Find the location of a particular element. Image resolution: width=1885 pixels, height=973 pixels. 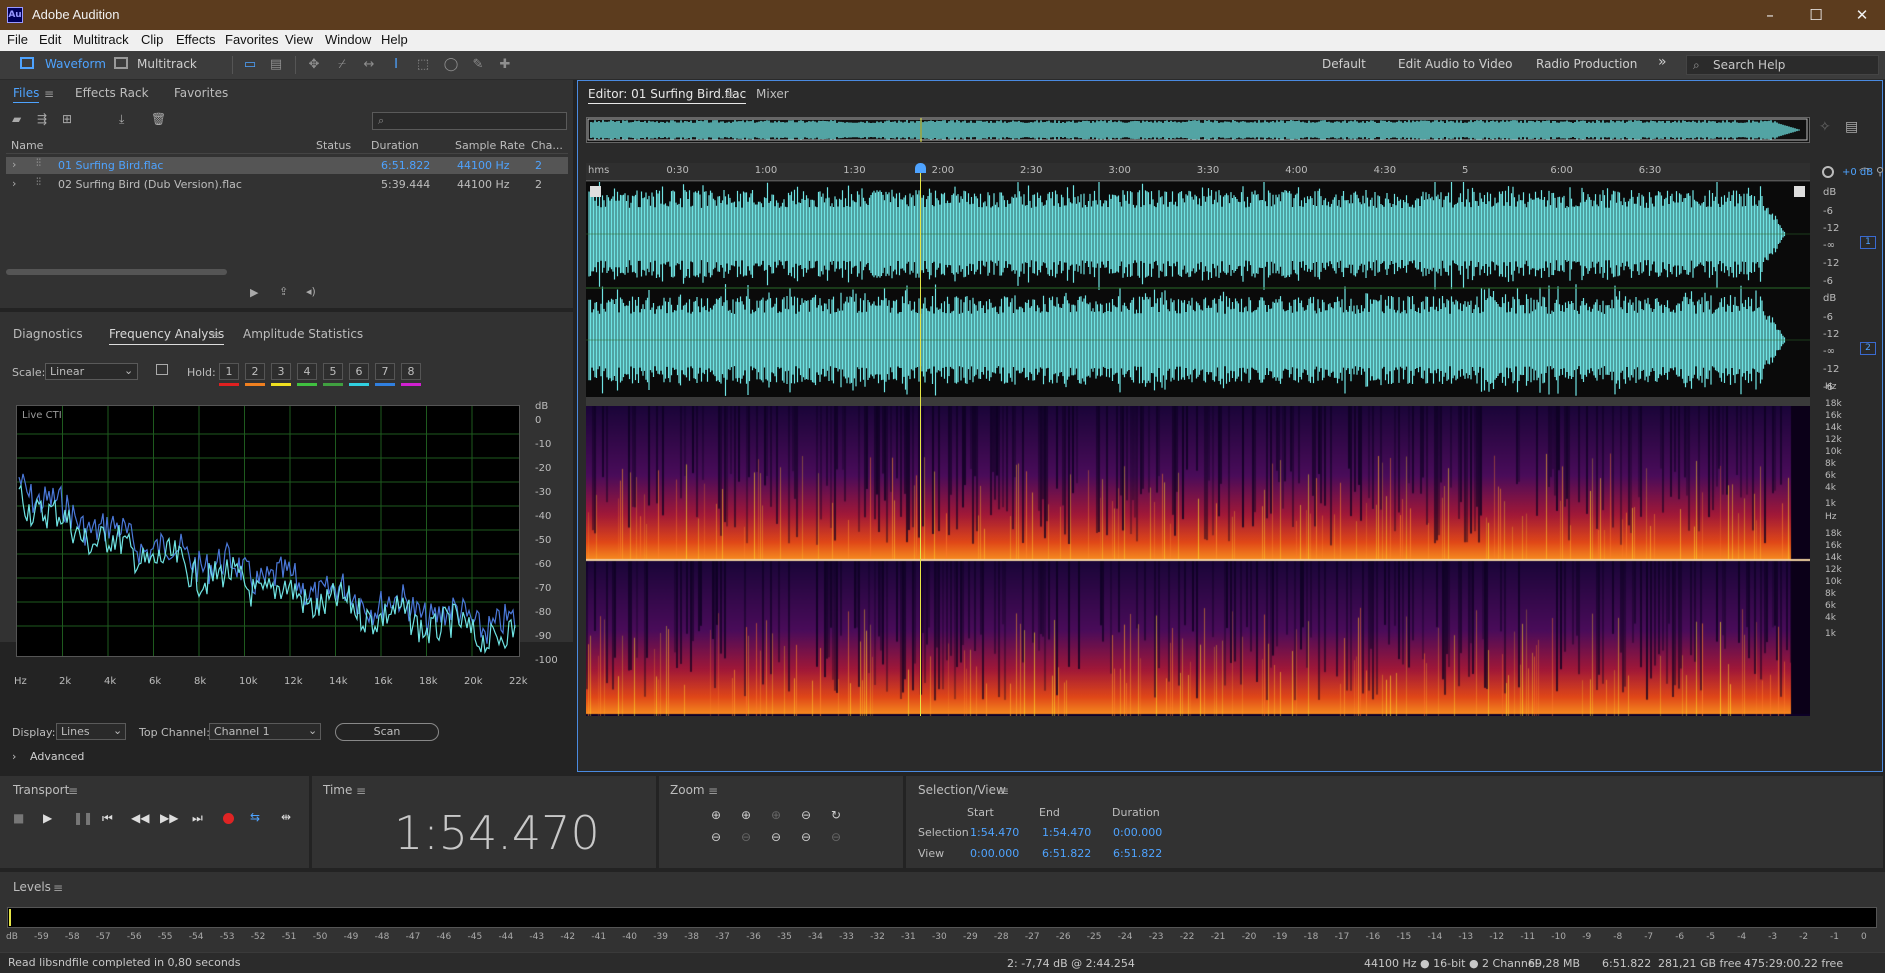

menu-help: Help is located at coordinates (394, 39).